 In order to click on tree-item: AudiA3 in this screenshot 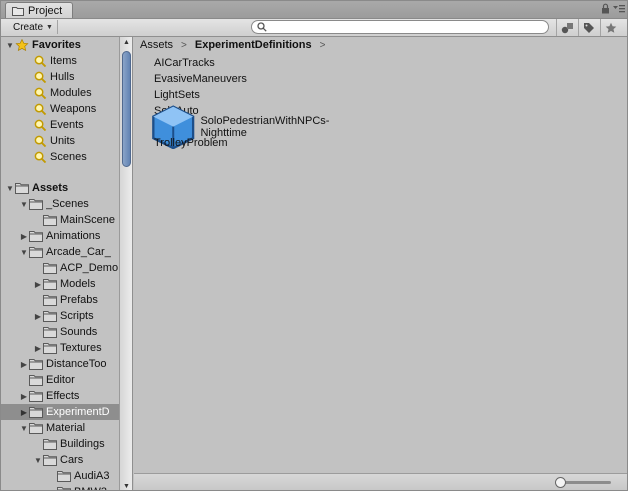, I will do `click(60, 476)`.